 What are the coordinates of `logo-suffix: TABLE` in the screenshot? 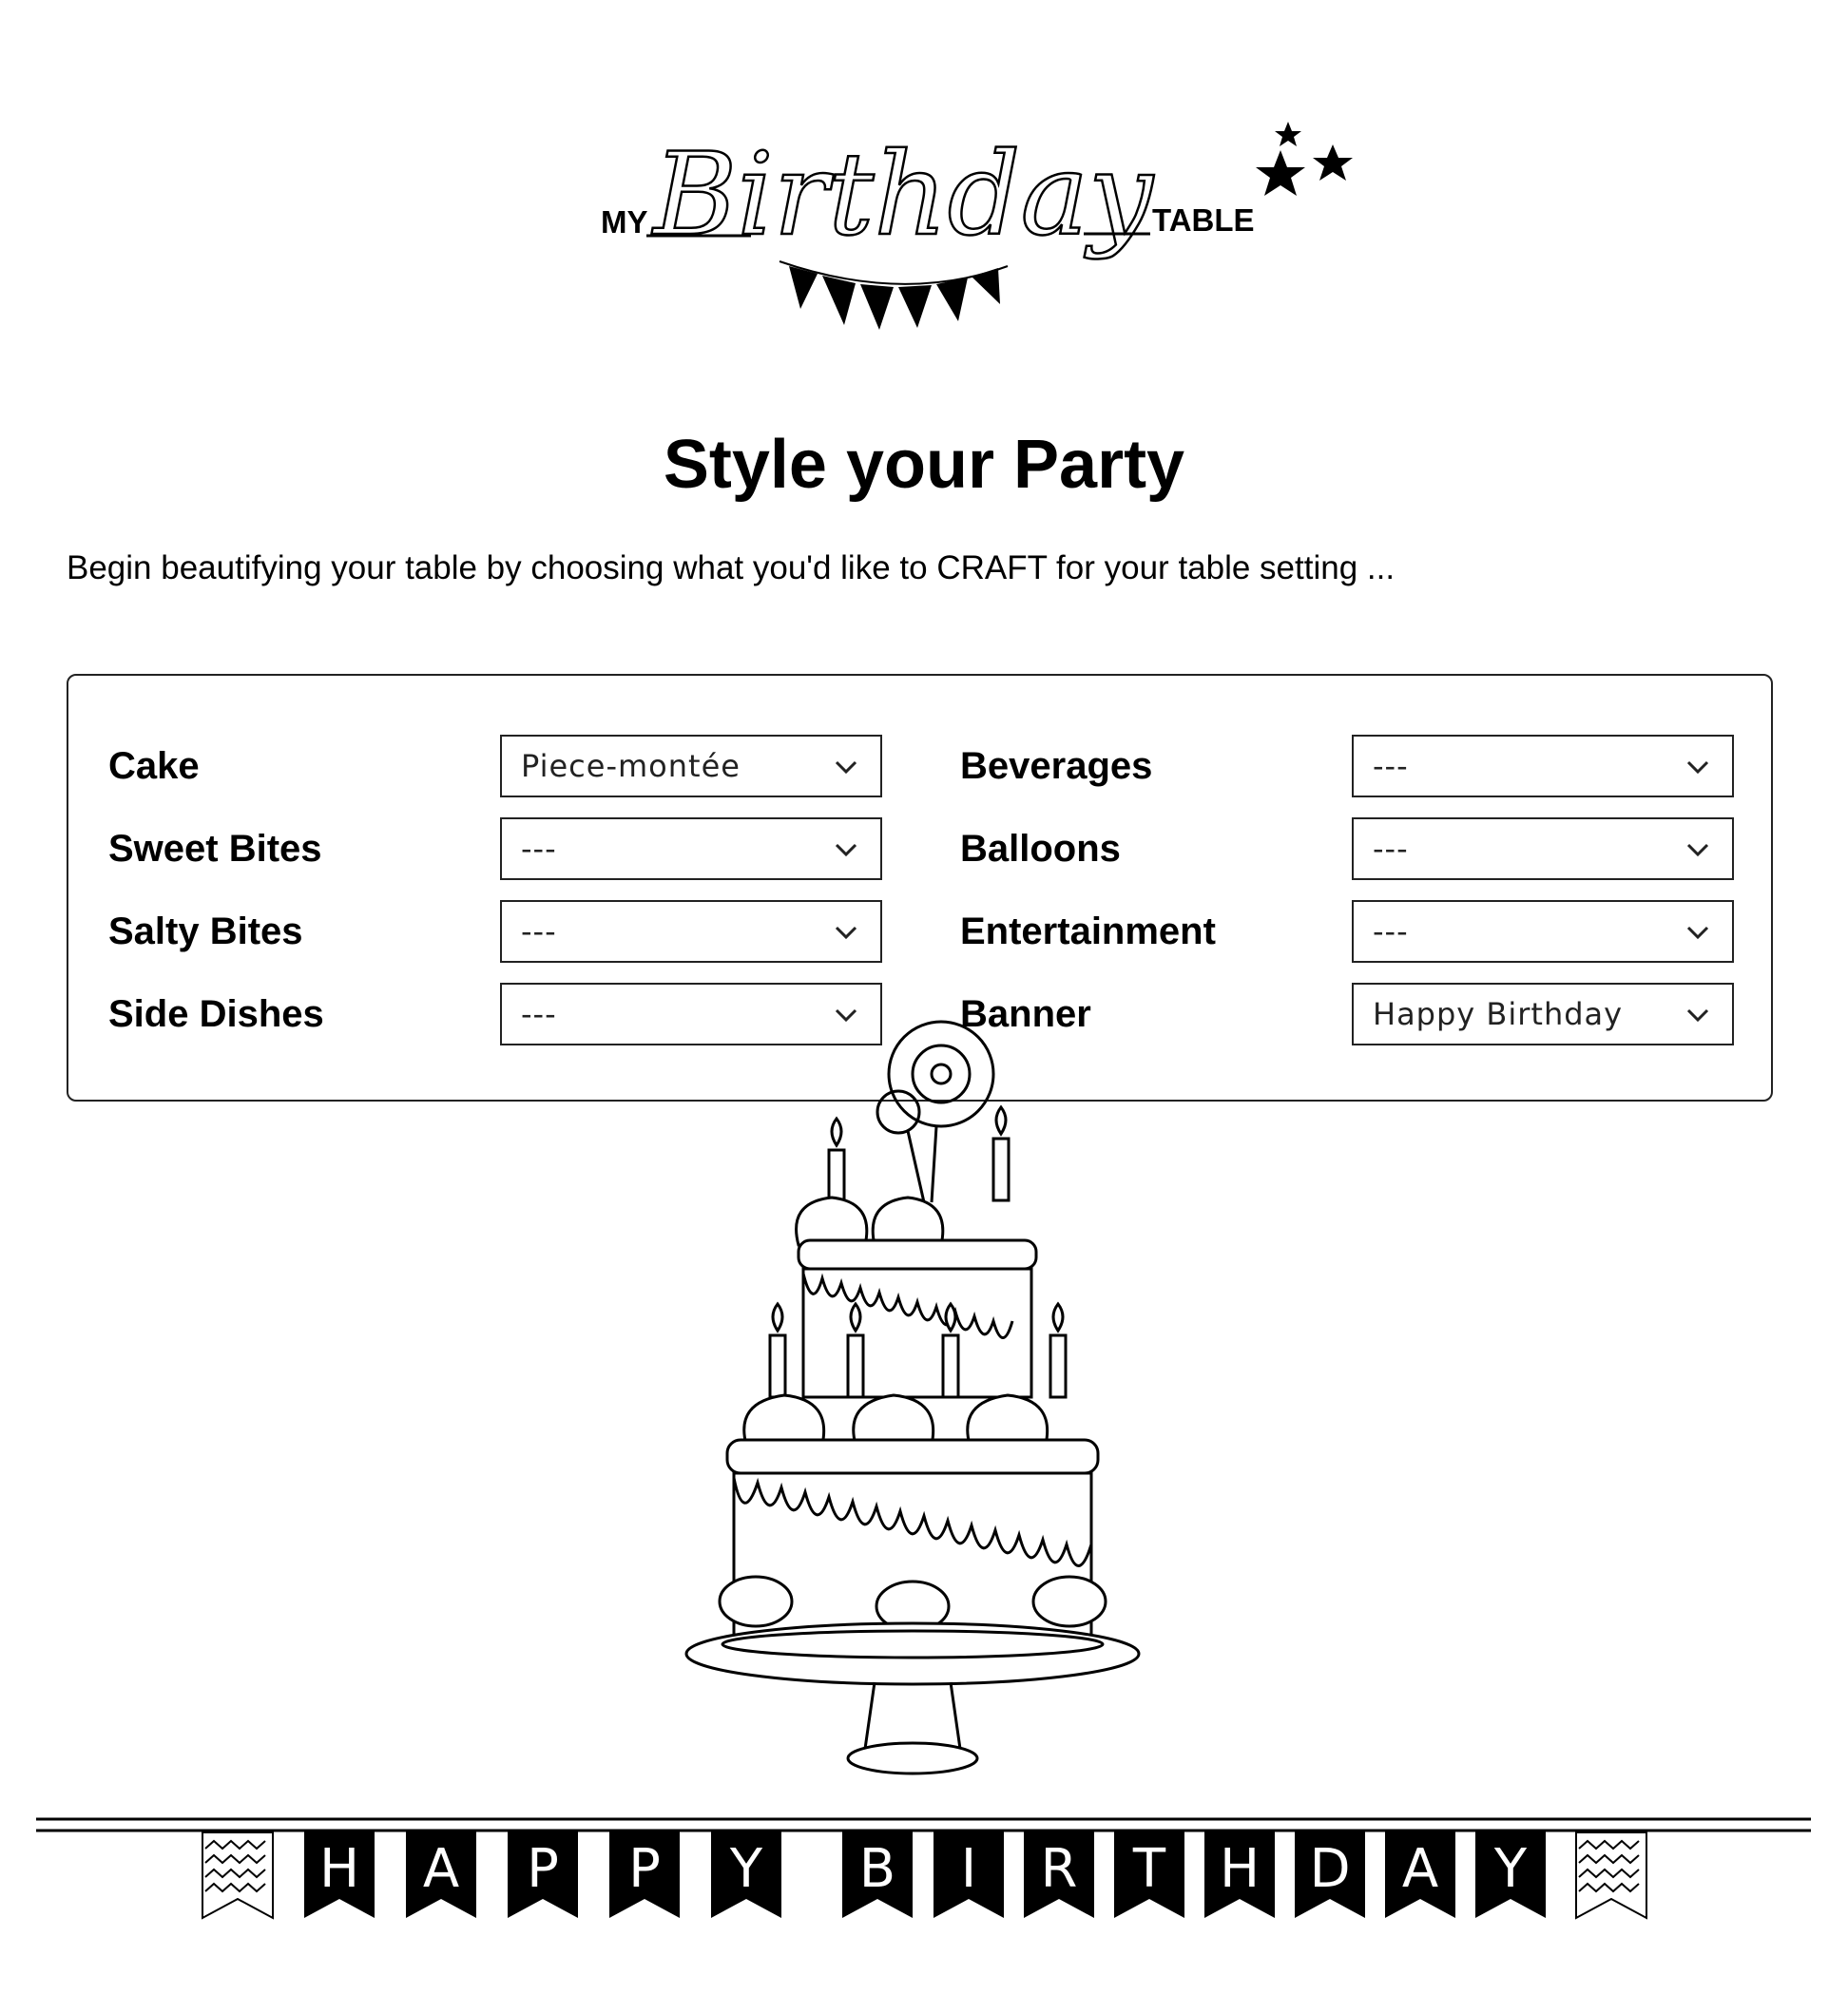 It's located at (1203, 220).